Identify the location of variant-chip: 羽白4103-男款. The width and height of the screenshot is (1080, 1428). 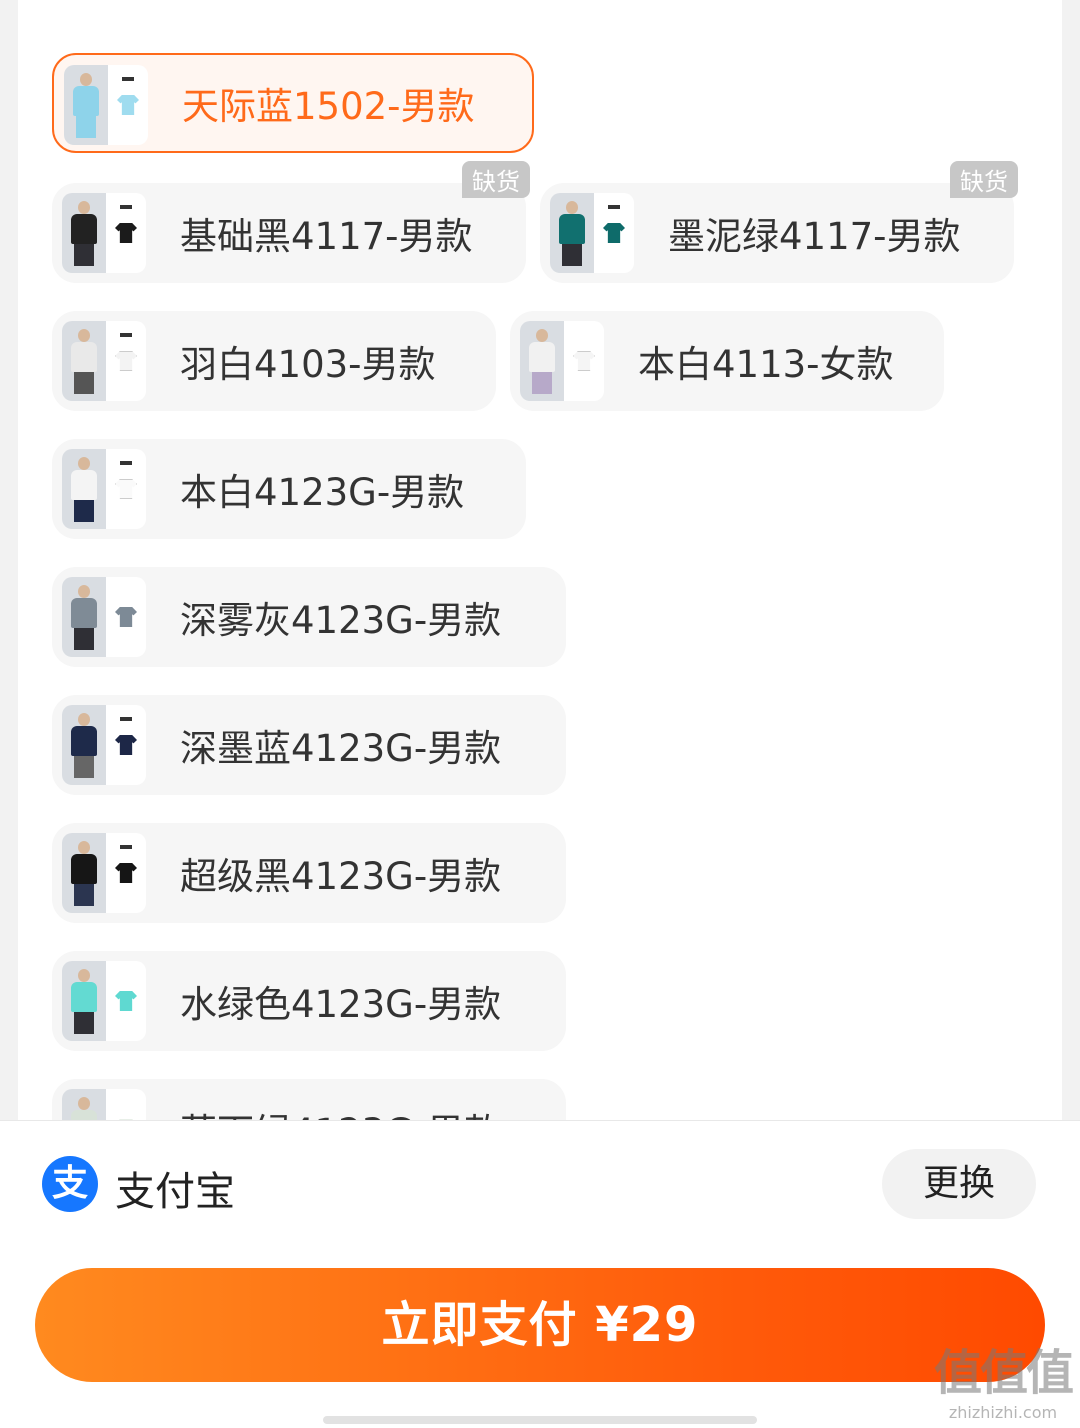
(274, 361).